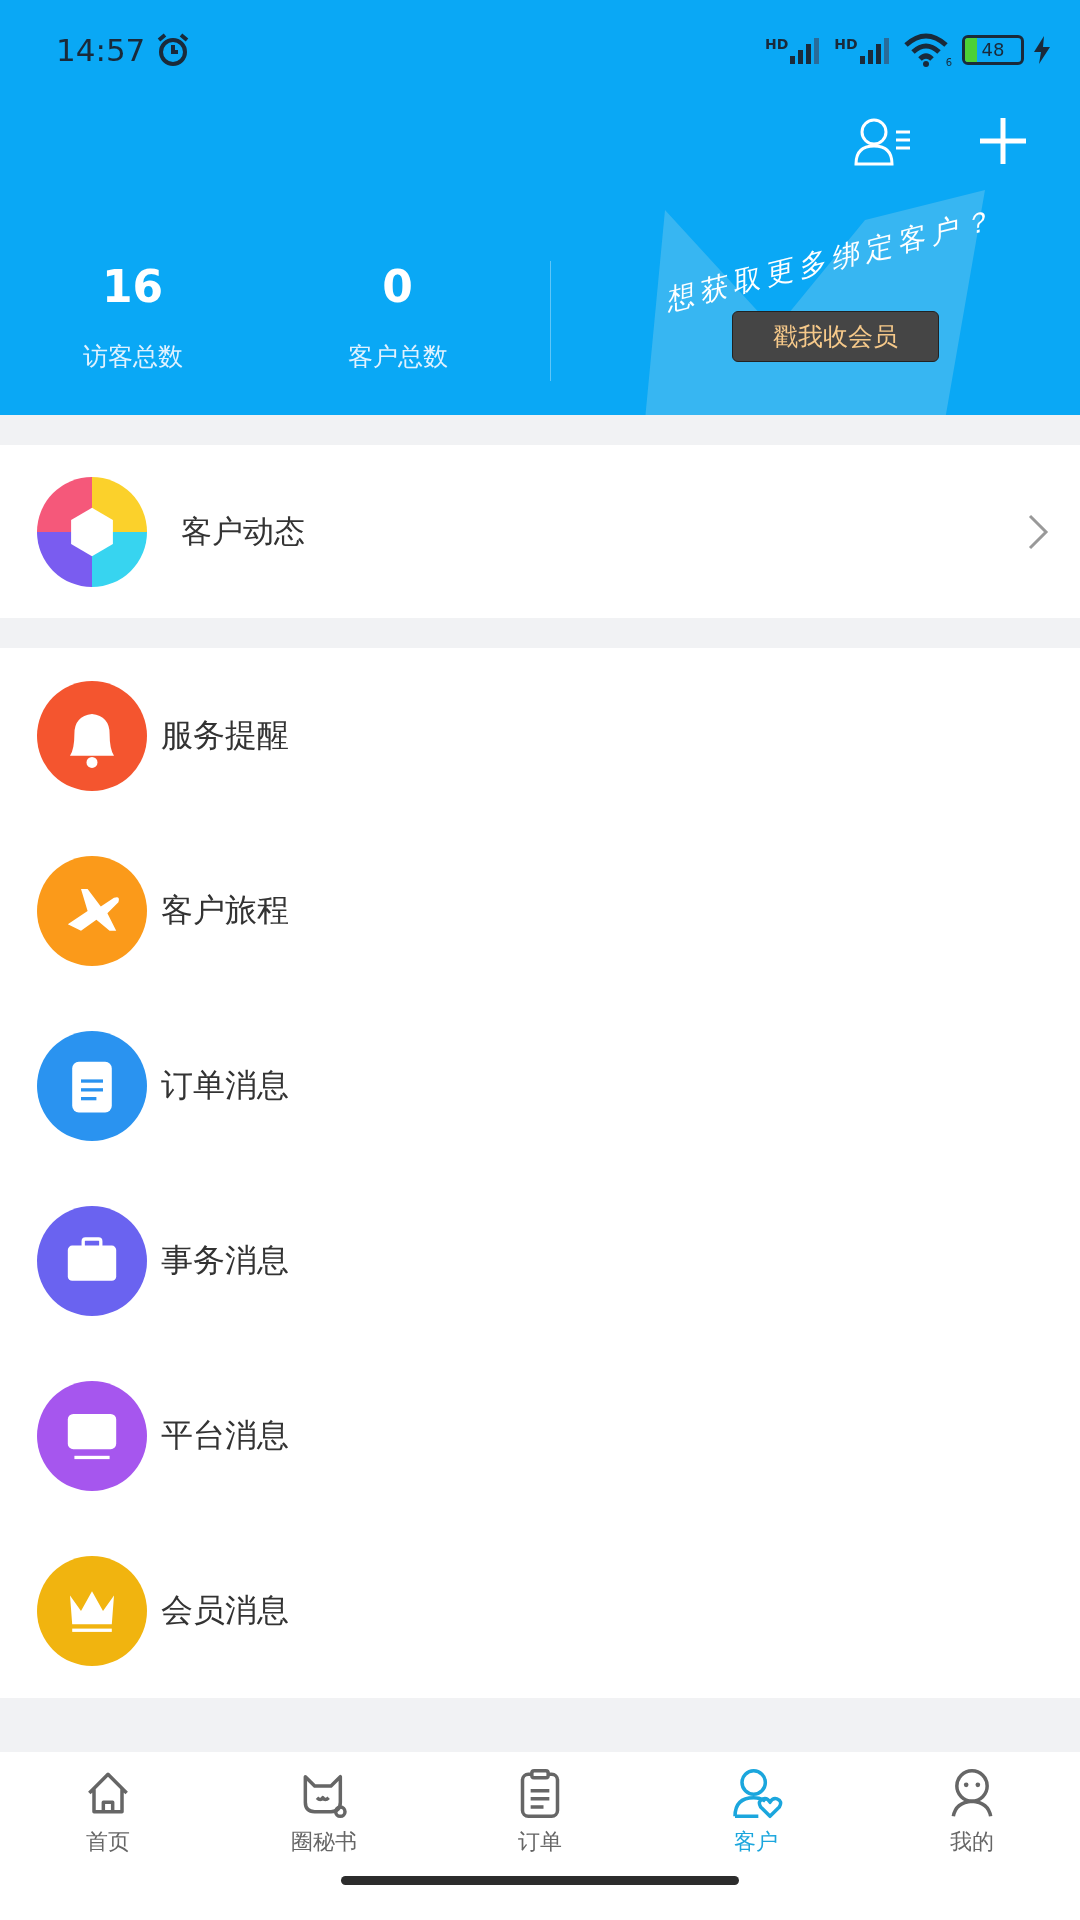  I want to click on tab: 首页, so click(108, 1811).